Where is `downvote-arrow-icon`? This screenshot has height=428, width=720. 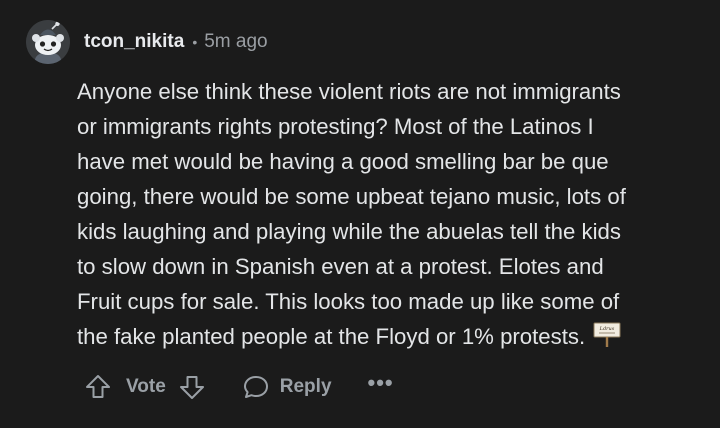 downvote-arrow-icon is located at coordinates (192, 387).